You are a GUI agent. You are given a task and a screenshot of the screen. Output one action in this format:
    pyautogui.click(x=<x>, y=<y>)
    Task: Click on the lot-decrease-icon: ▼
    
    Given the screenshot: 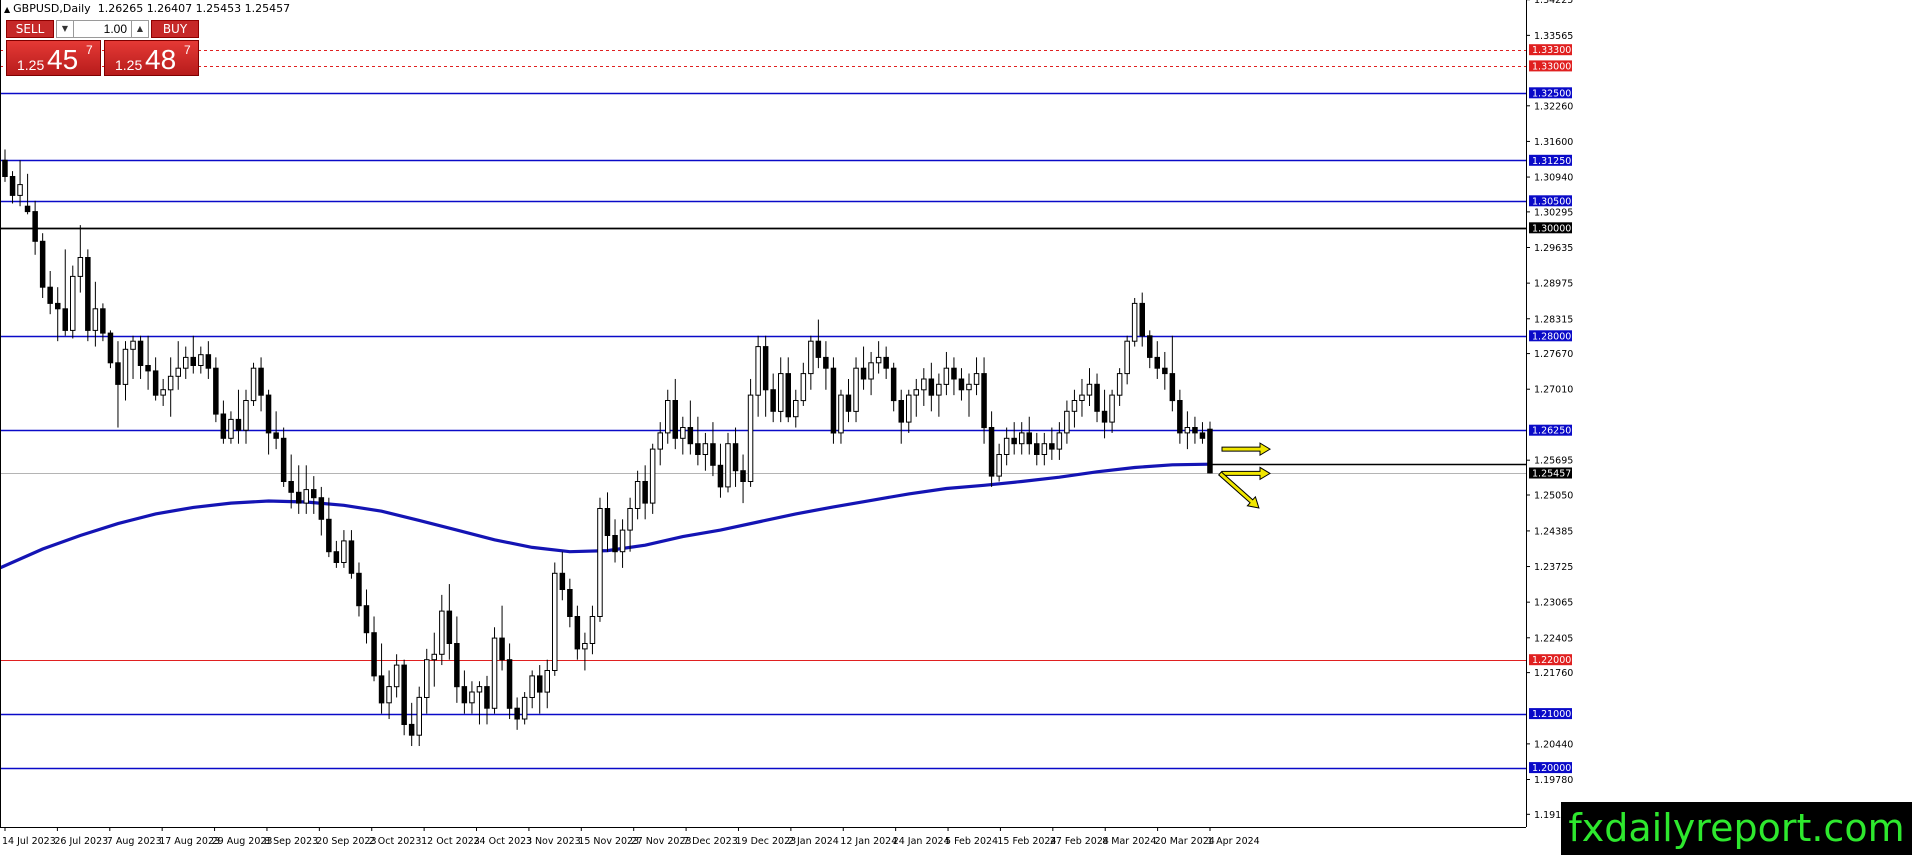 What is the action you would take?
    pyautogui.click(x=65, y=29)
    